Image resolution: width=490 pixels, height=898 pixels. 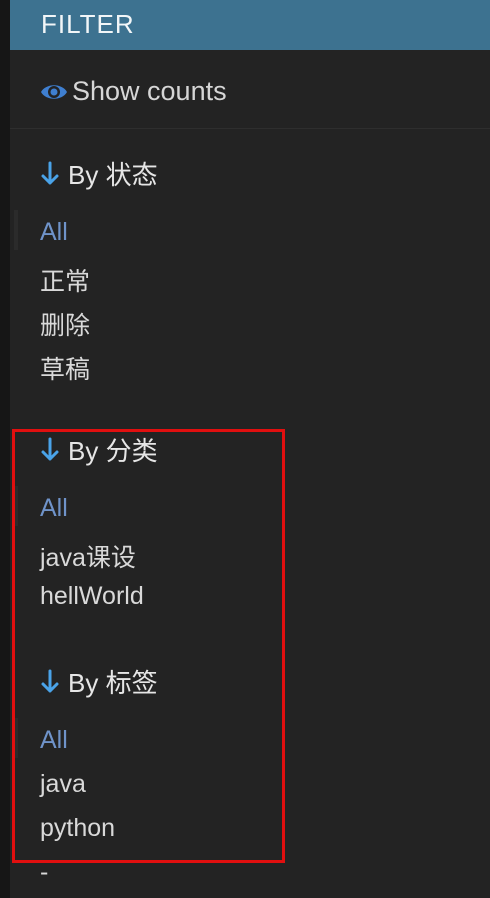 I want to click on filter-item-all: All, so click(x=54, y=232).